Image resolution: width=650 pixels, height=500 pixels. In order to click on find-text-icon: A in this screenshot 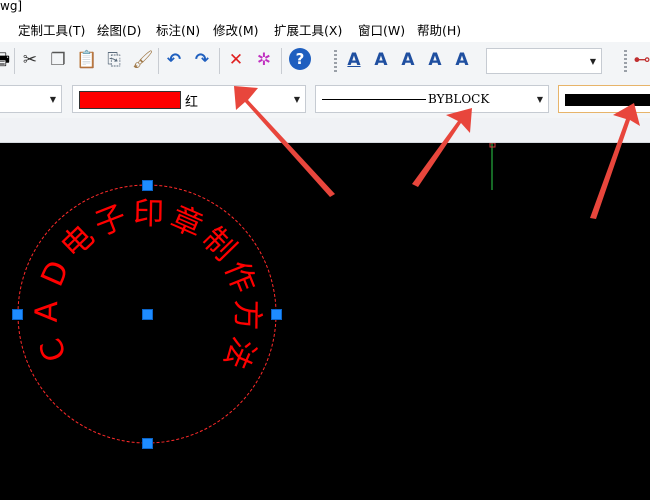, I will do `click(462, 60)`.